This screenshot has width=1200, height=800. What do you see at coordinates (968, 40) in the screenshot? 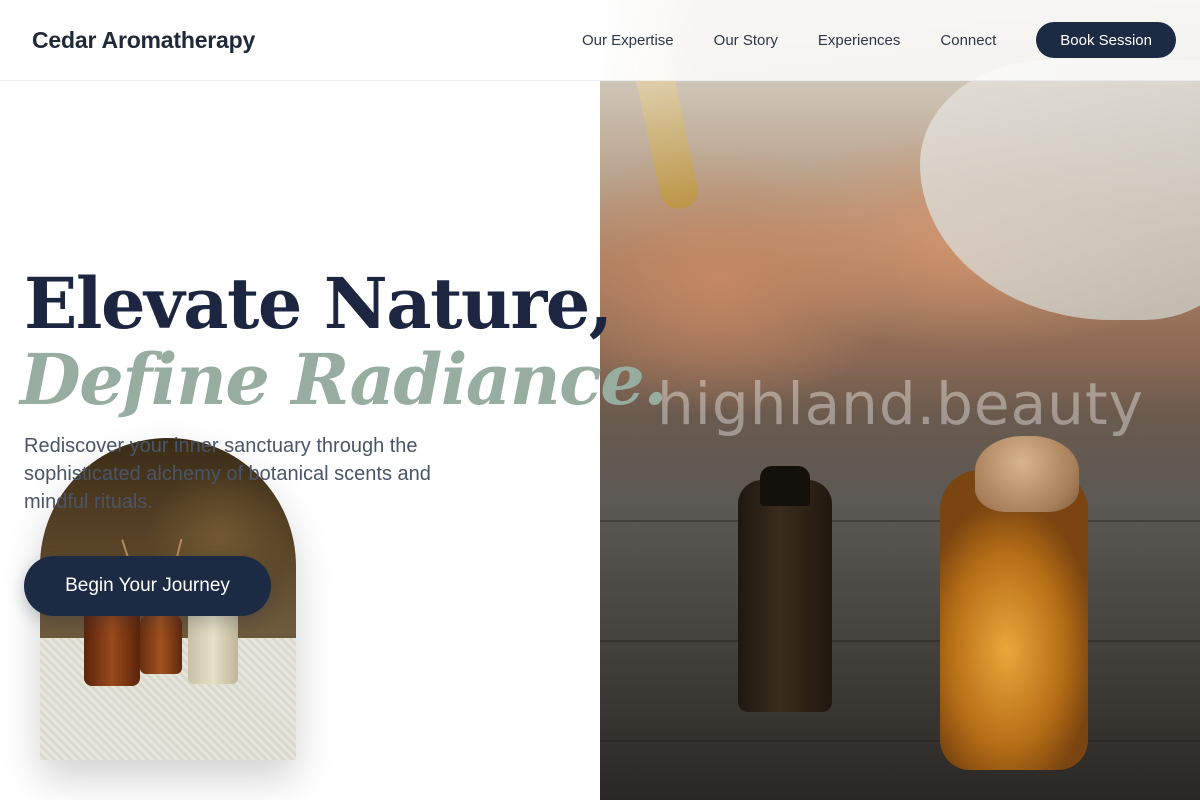
I see `nav-link-connect: Connect` at bounding box center [968, 40].